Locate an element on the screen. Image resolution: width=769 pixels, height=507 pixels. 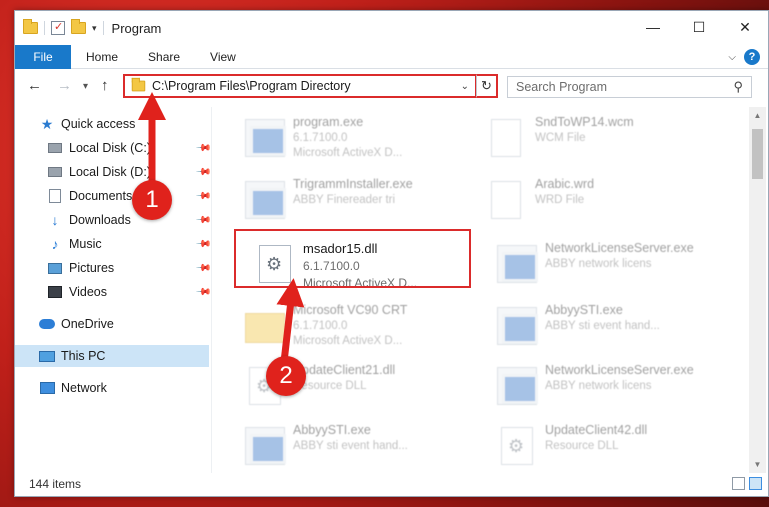
sidebar-item-label: Downloads is located at coordinates (100, 220).